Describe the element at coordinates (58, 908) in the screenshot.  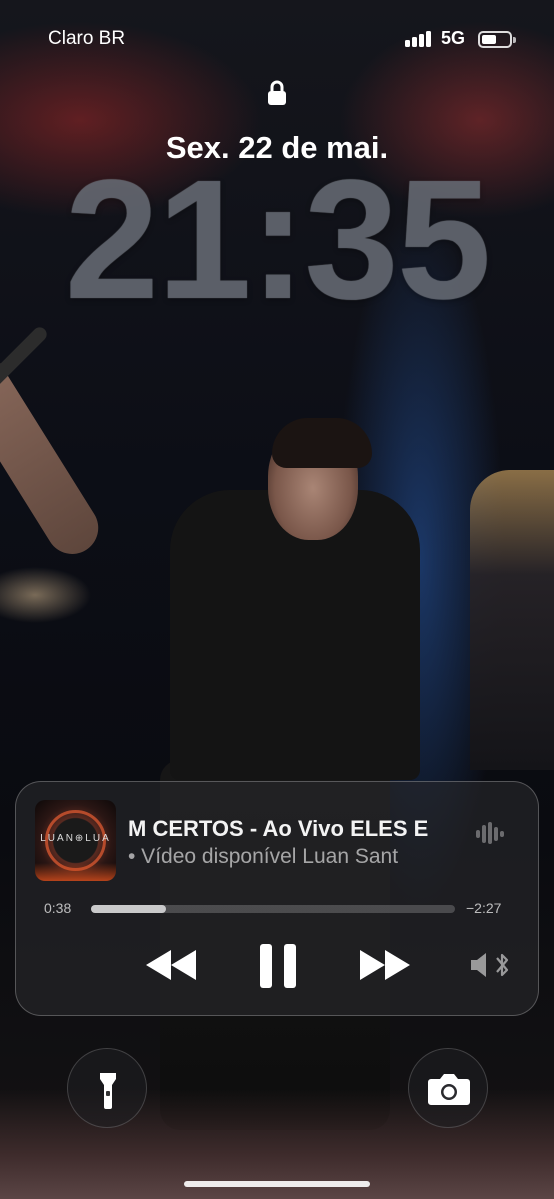
I see `elapsed-time: 0:38` at that location.